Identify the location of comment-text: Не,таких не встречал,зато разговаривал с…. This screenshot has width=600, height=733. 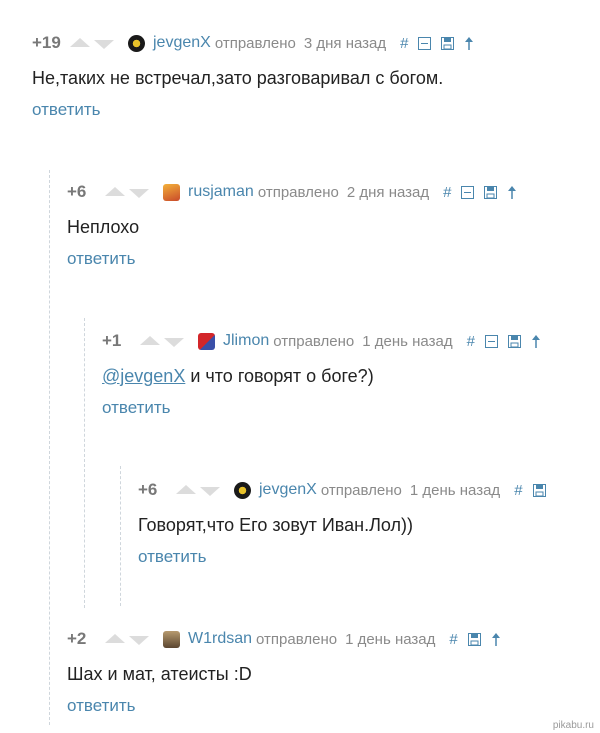
(238, 78).